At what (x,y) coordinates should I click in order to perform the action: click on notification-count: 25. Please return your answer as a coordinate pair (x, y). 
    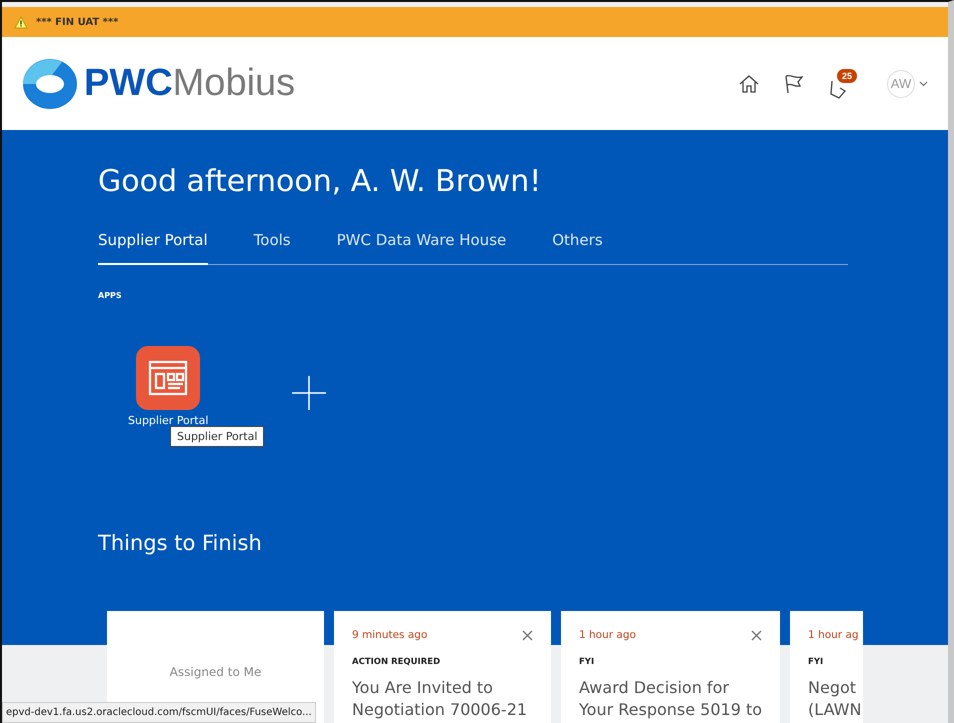
    Looking at the image, I should click on (847, 75).